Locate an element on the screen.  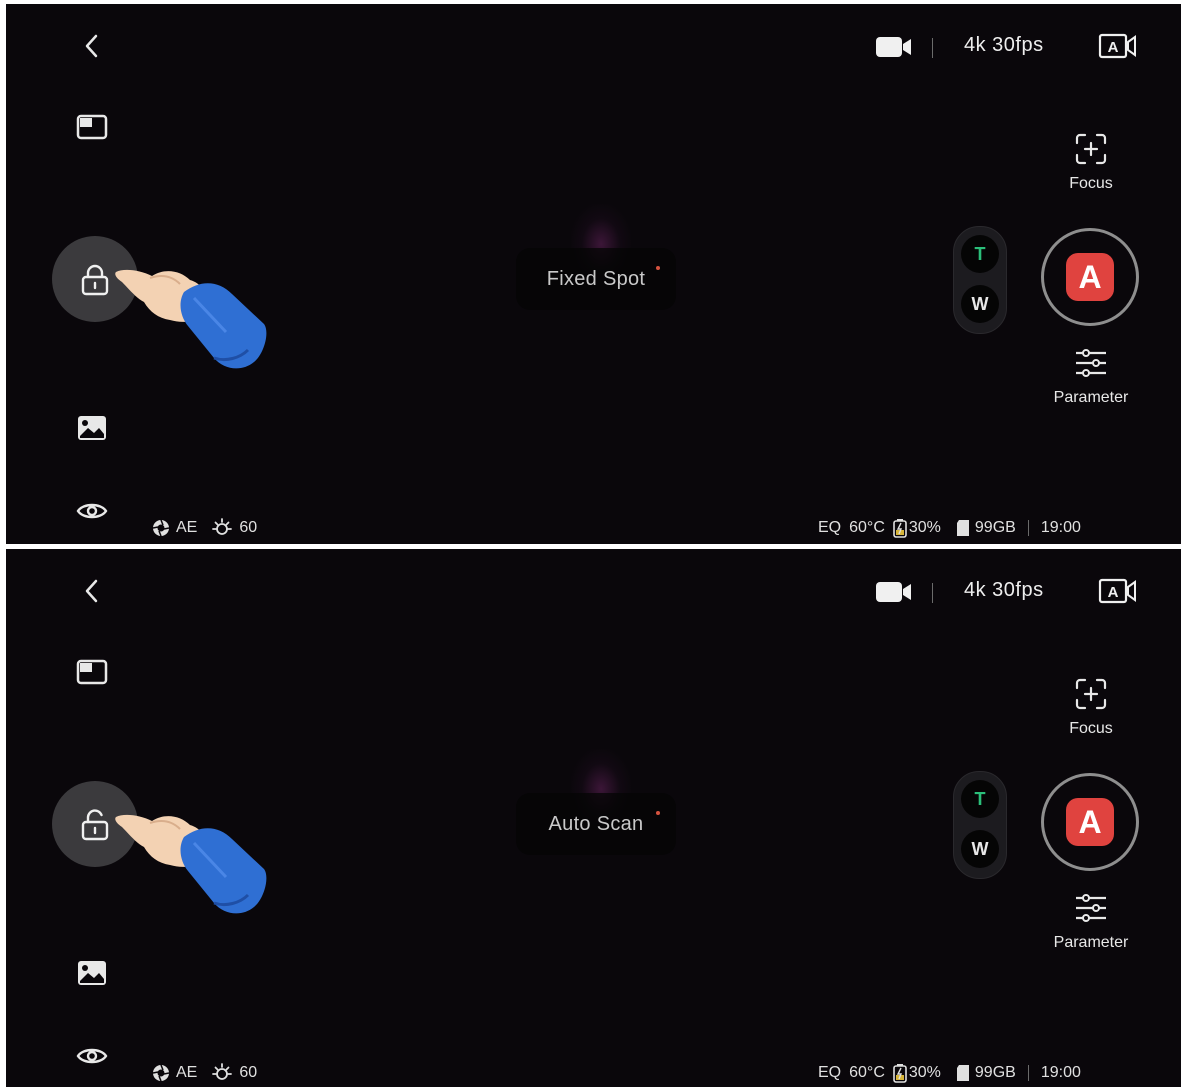
lock-icon is located at coordinates (95, 280).